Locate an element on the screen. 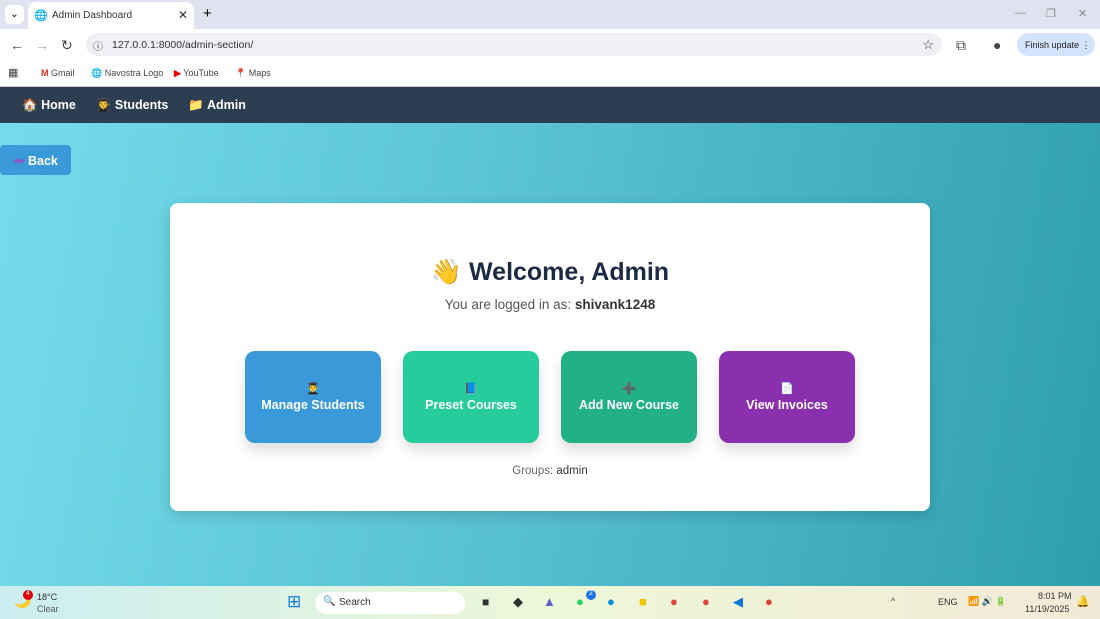  language-indicator: ENG is located at coordinates (948, 602).